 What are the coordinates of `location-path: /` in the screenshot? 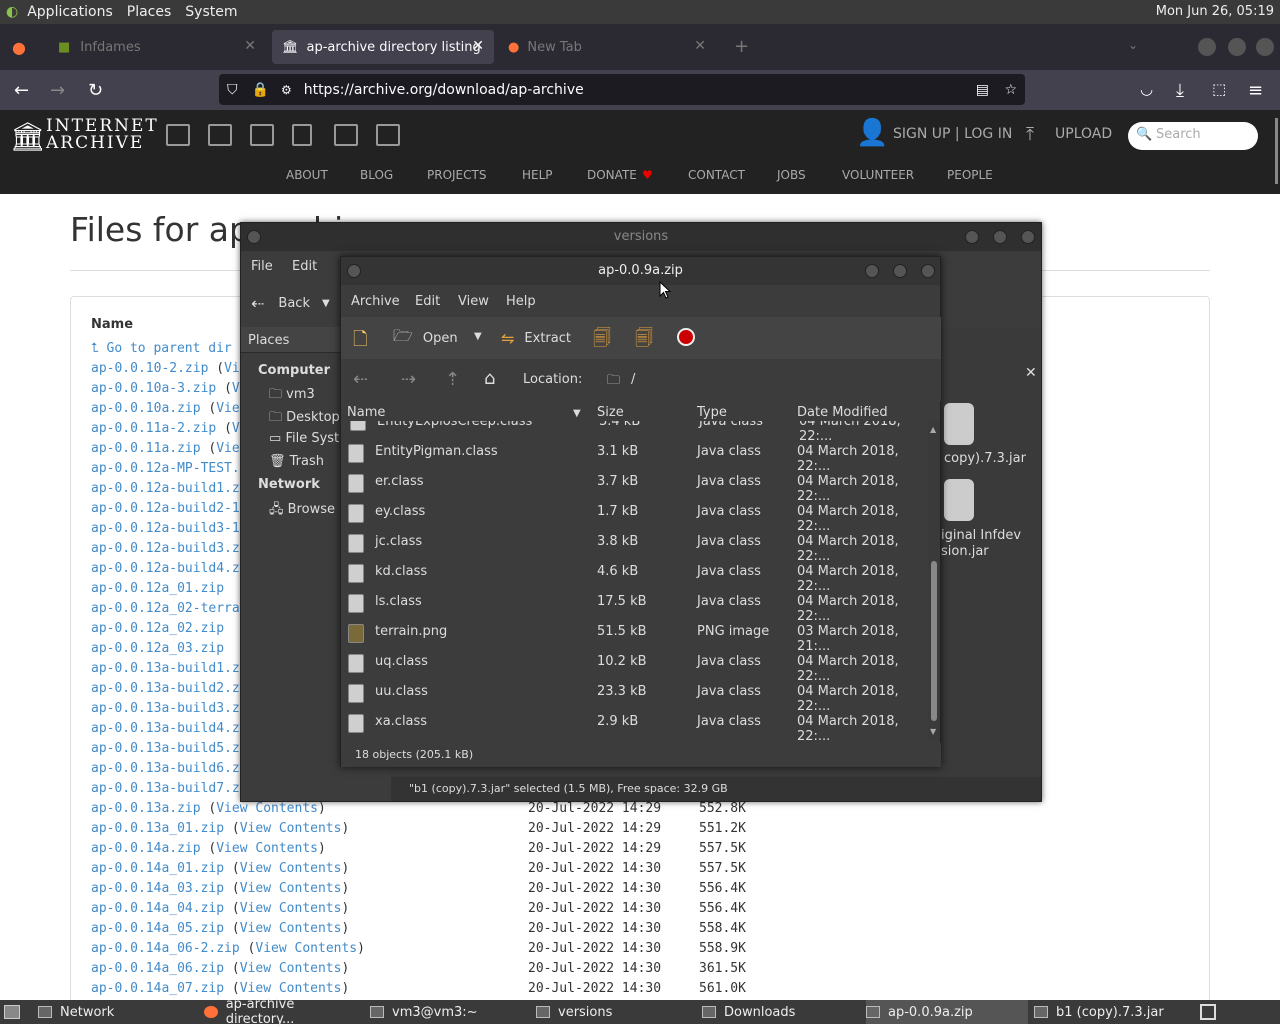 It's located at (633, 379).